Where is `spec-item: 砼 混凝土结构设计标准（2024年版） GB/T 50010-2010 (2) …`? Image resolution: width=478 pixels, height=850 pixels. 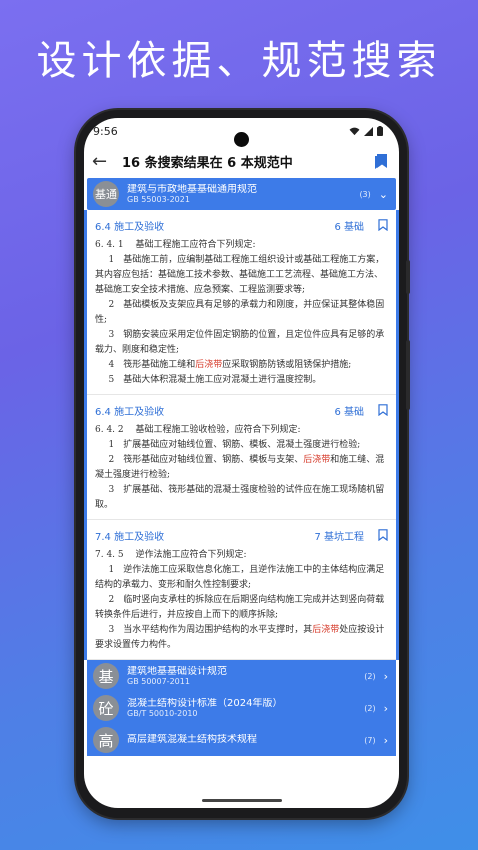
spec-item: 砼 混凝土结构设计标准（2024年版） GB/T 50010-2010 (2) … is located at coordinates (241, 708).